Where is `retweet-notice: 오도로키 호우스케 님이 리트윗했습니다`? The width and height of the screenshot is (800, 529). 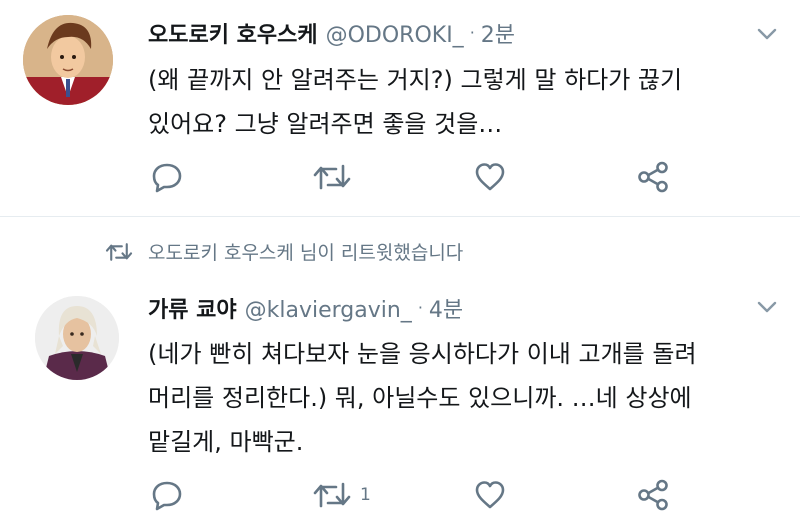 retweet-notice: 오도로키 호우스케 님이 리트윗했습니다 is located at coordinates (283, 251).